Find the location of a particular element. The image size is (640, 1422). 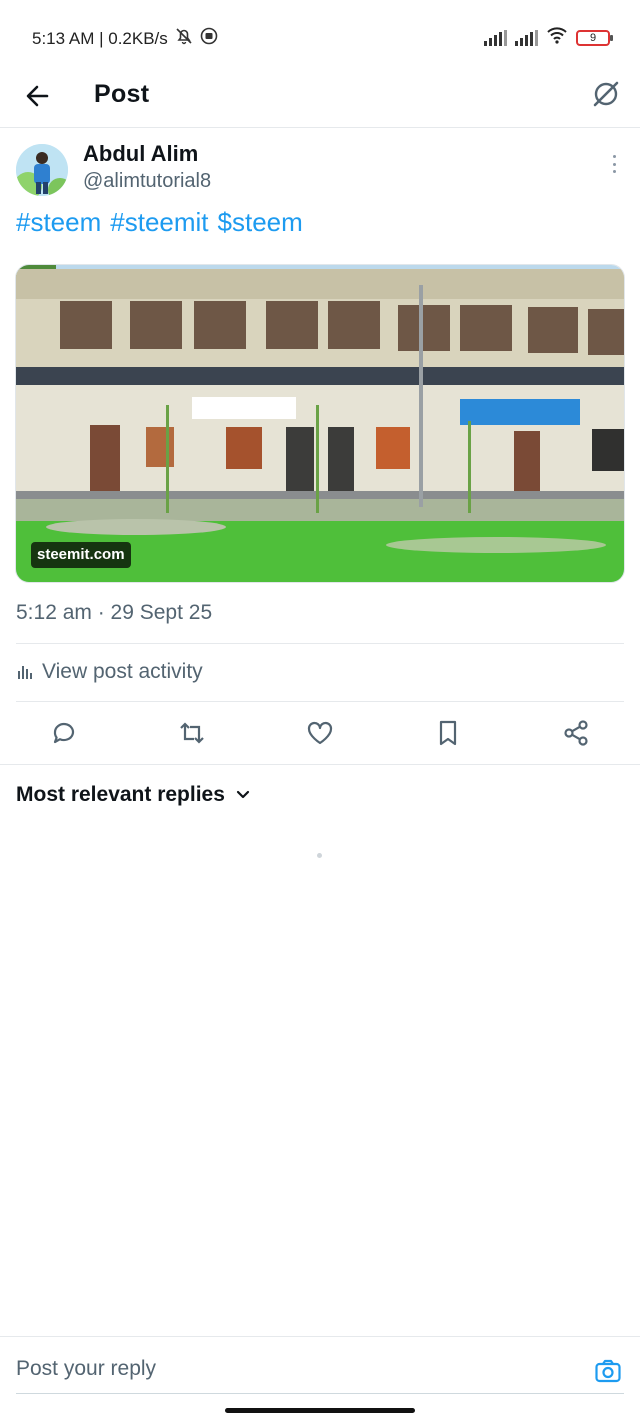

grok-button is located at coordinates (606, 94).